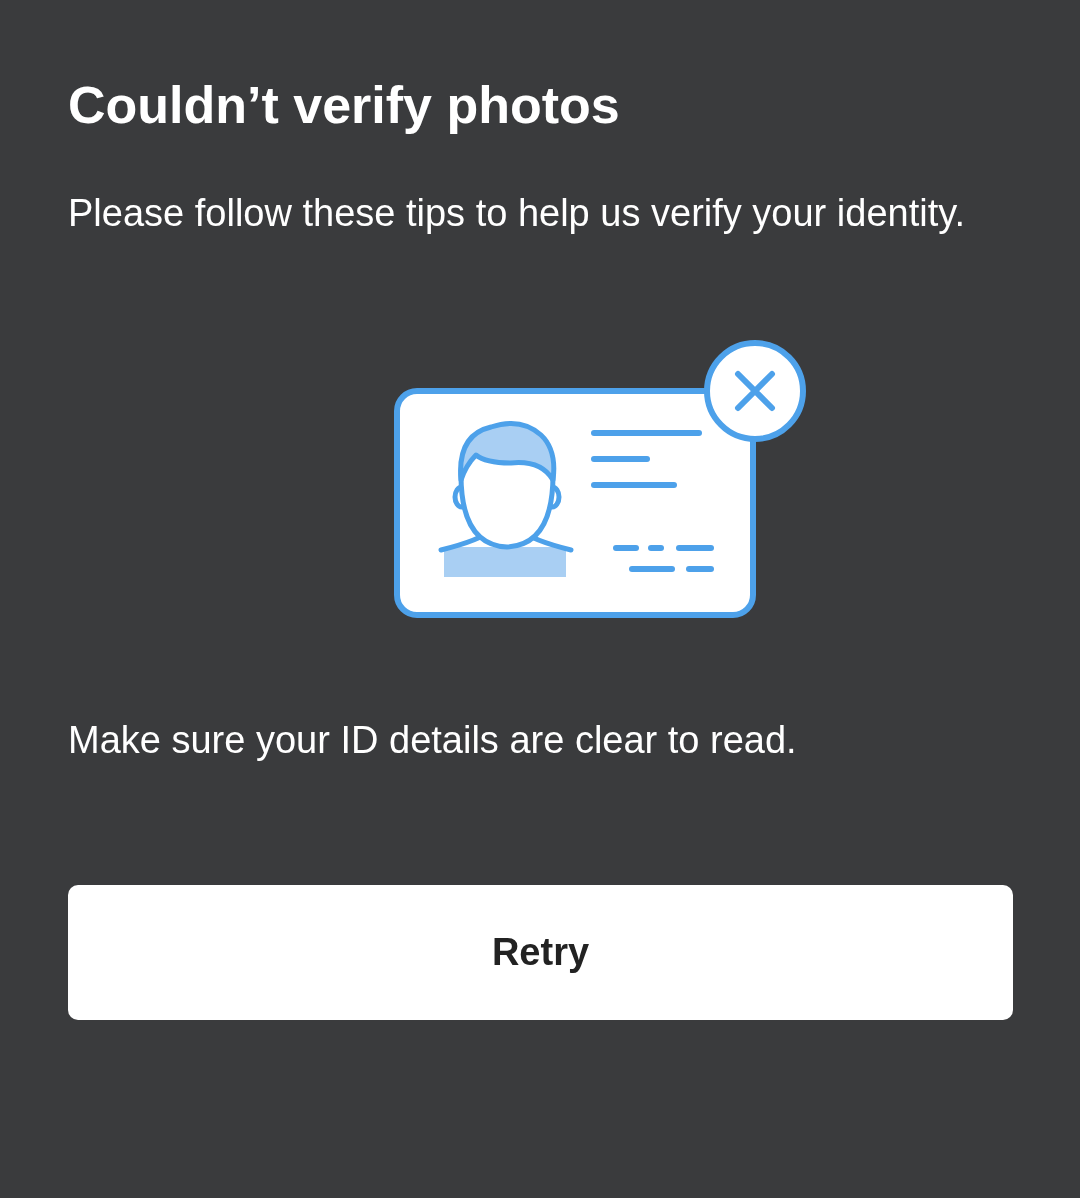 This screenshot has width=1080, height=1198. I want to click on tip-text: Make sure your ID details are clear to read., so click(432, 740).